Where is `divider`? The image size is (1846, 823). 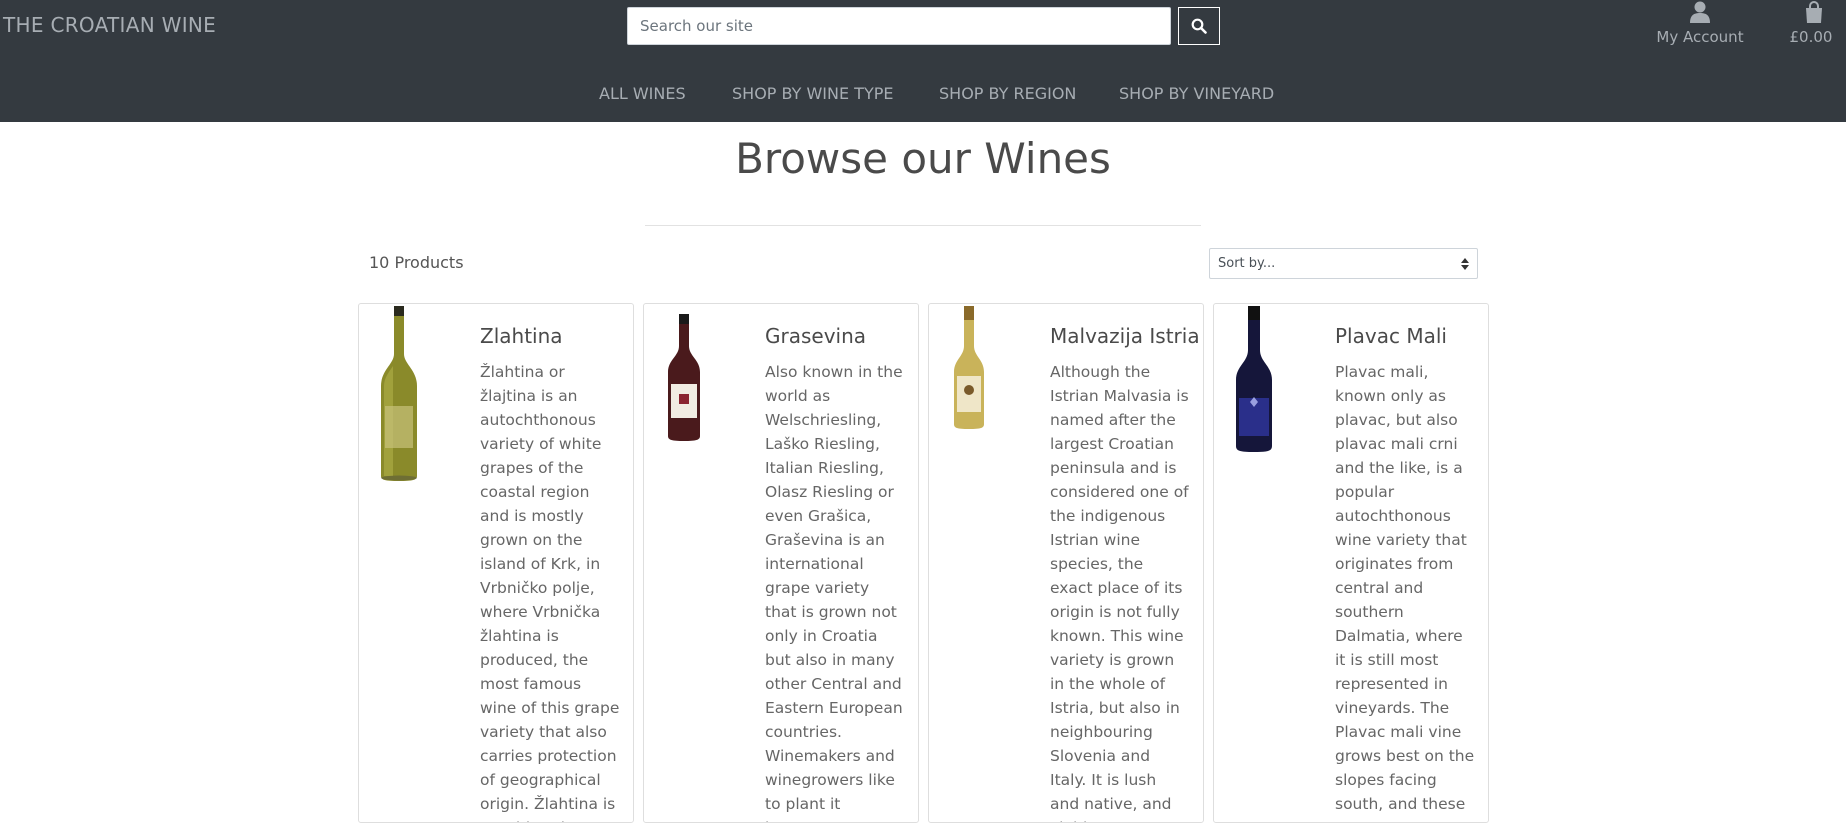 divider is located at coordinates (923, 225).